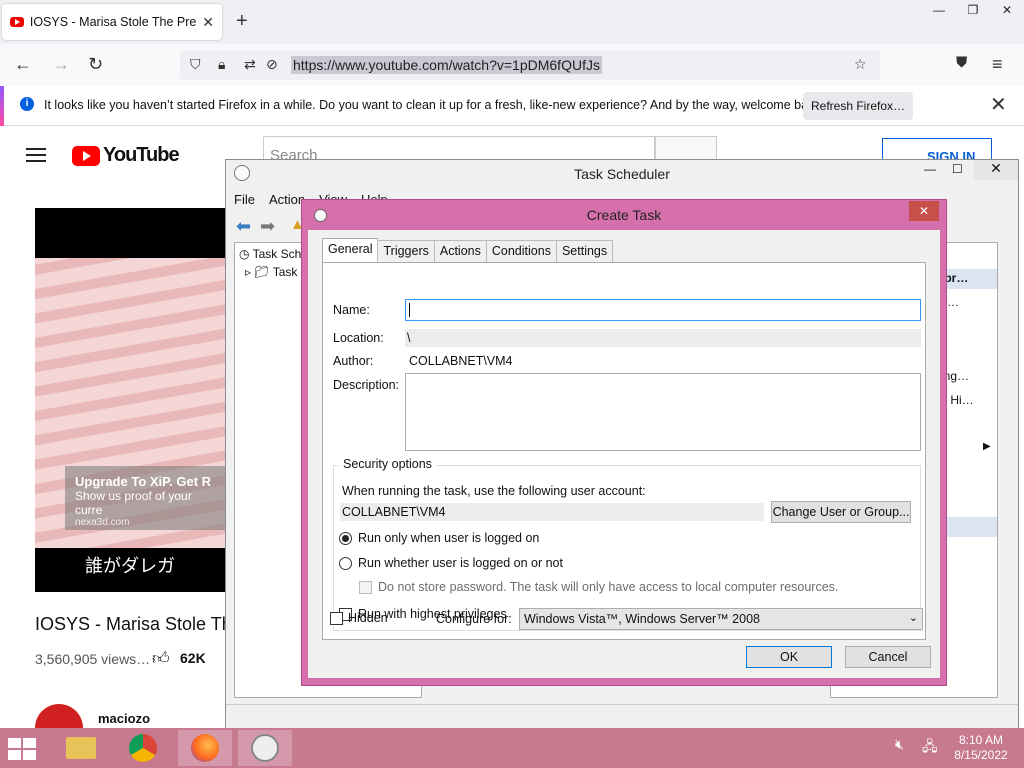  What do you see at coordinates (61, 64) in the screenshot?
I see `forward-icon: →` at bounding box center [61, 64].